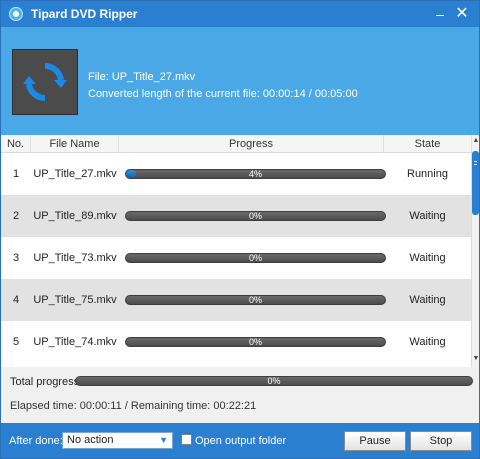  I want to click on header-state: State, so click(427, 144).